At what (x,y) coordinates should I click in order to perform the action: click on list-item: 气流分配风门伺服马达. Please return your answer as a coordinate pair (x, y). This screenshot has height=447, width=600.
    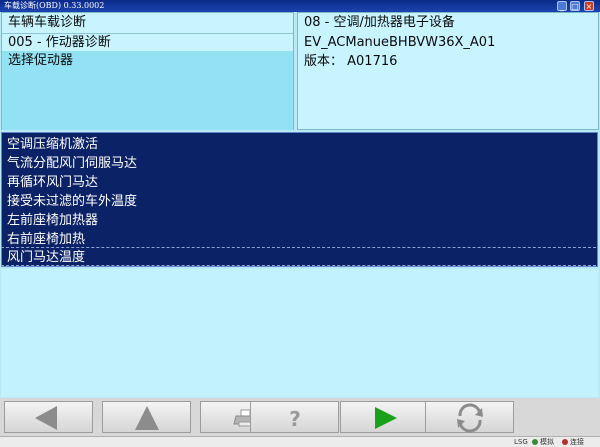
    Looking at the image, I should click on (72, 163).